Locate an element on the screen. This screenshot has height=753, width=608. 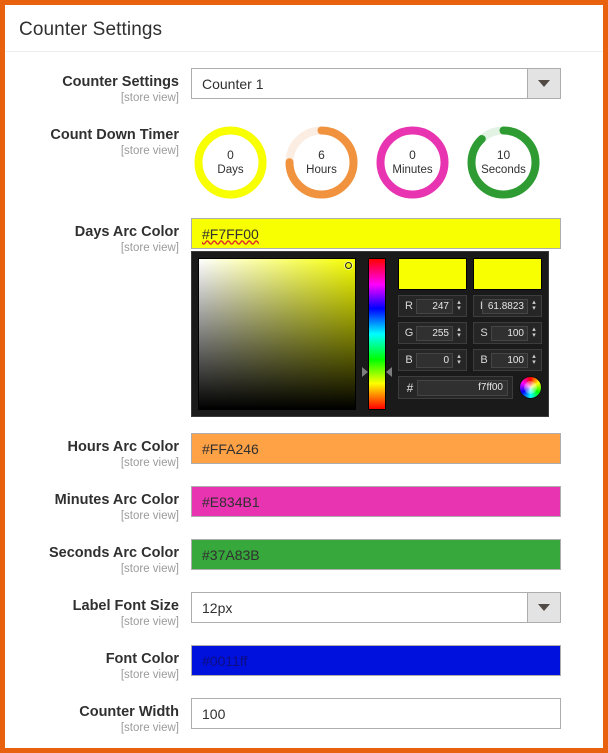
picker-hex-row: # f7ff00 is located at coordinates (470, 387).